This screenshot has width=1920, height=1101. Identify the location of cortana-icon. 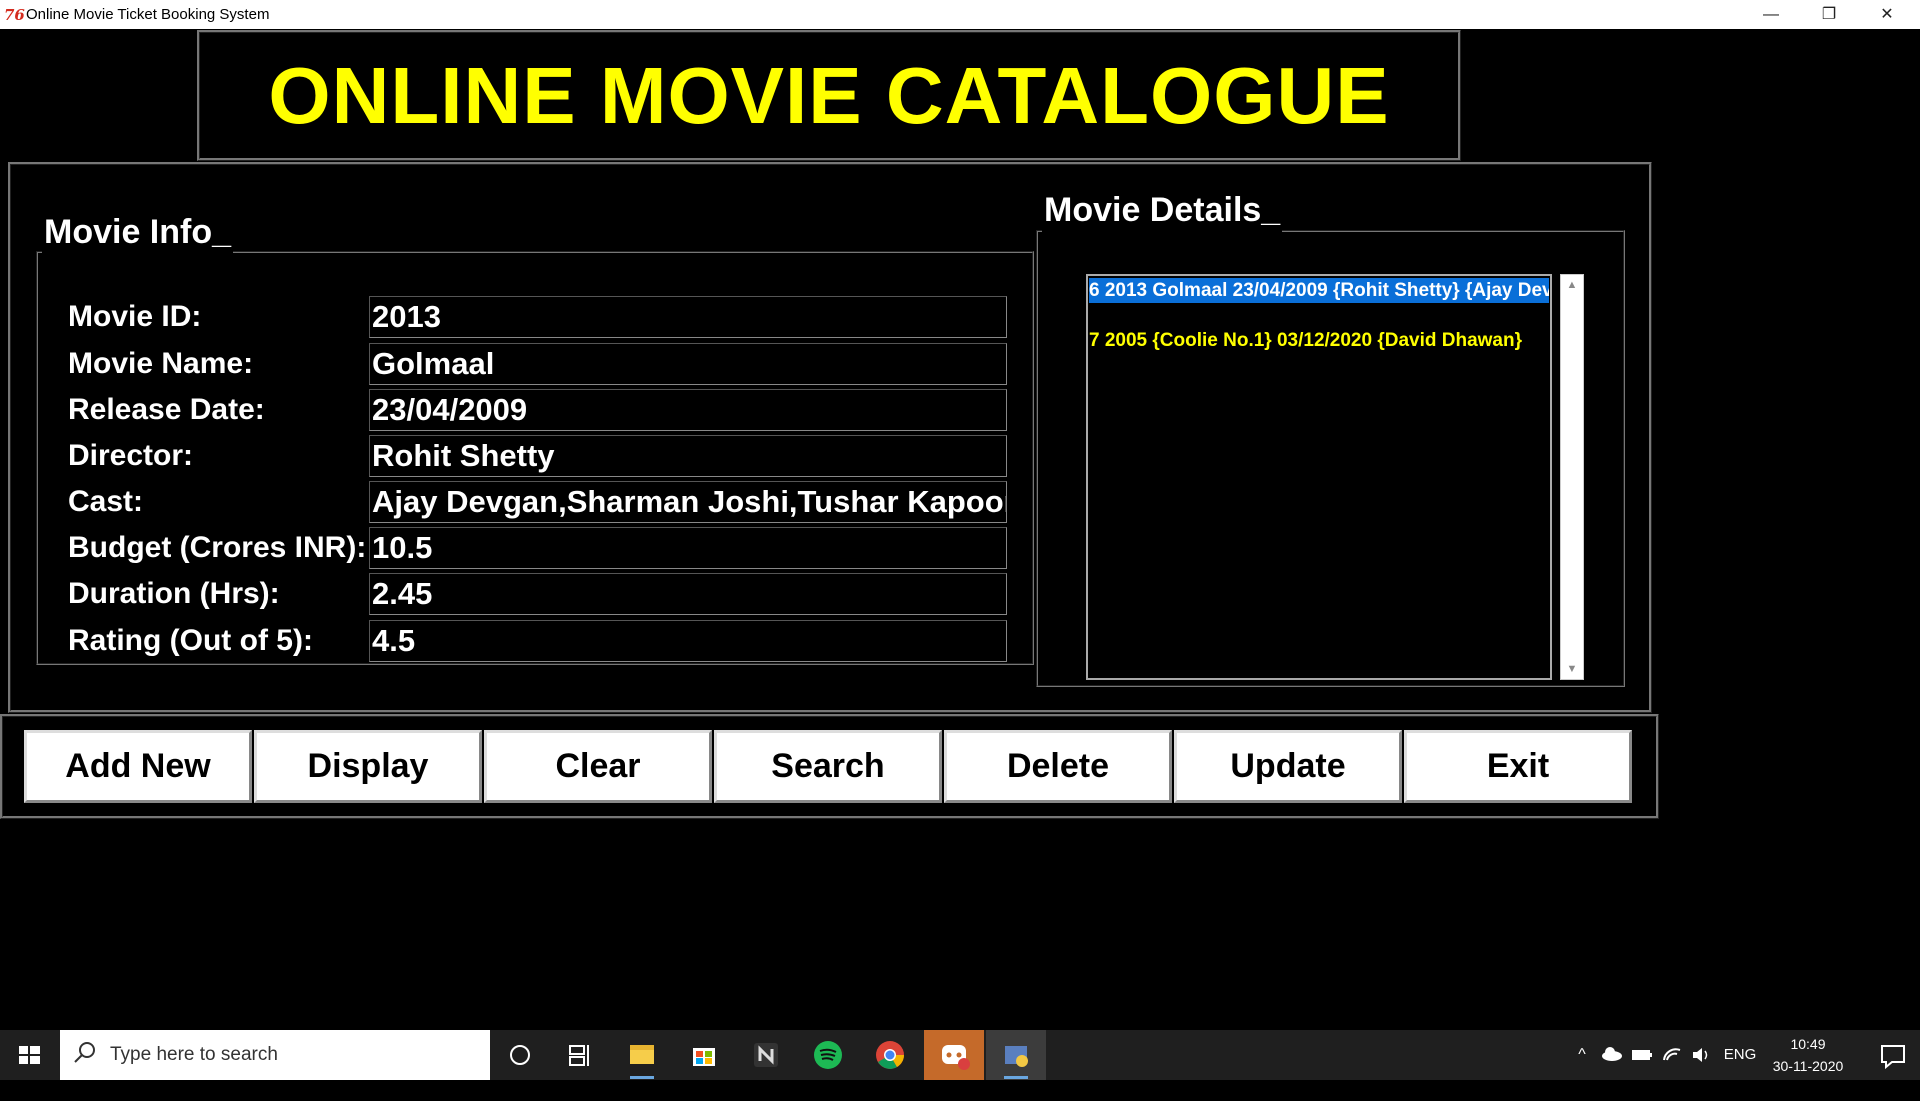
(520, 1055).